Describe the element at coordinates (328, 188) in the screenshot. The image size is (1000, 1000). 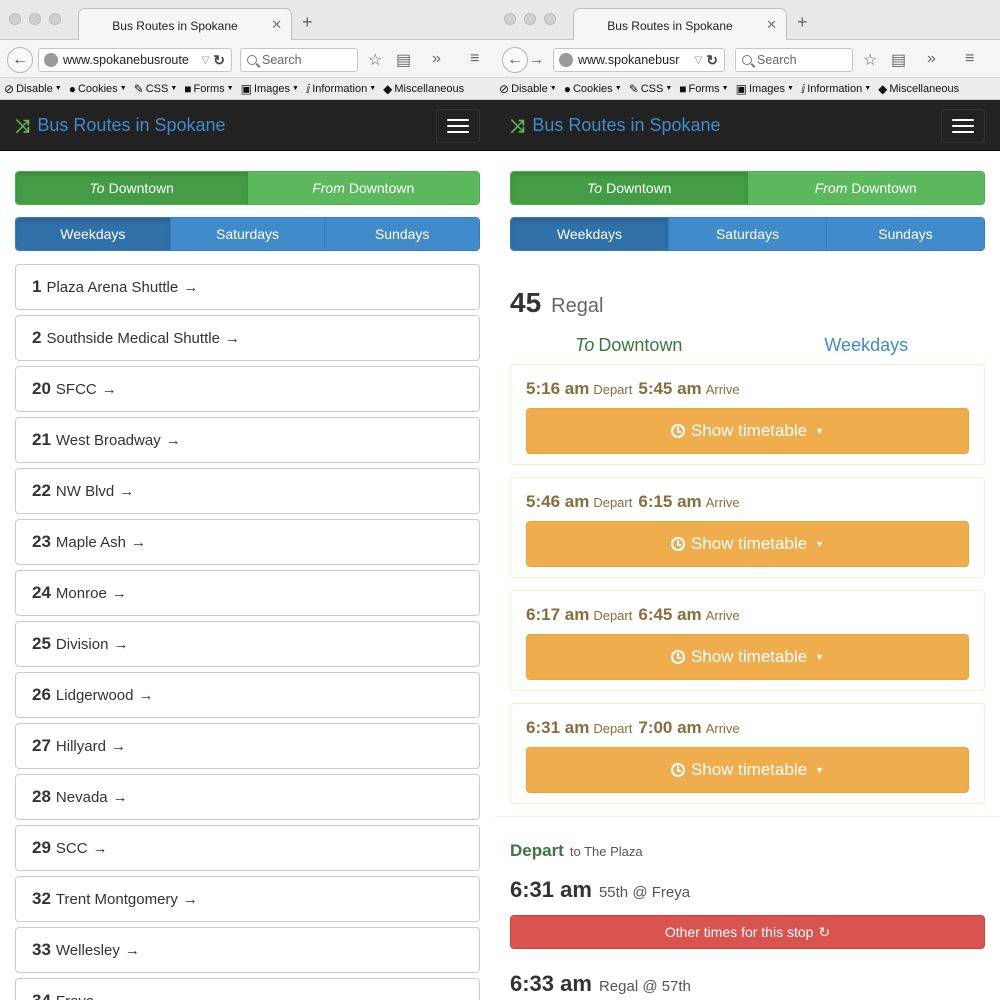
I see `direction-prefix: From` at that location.